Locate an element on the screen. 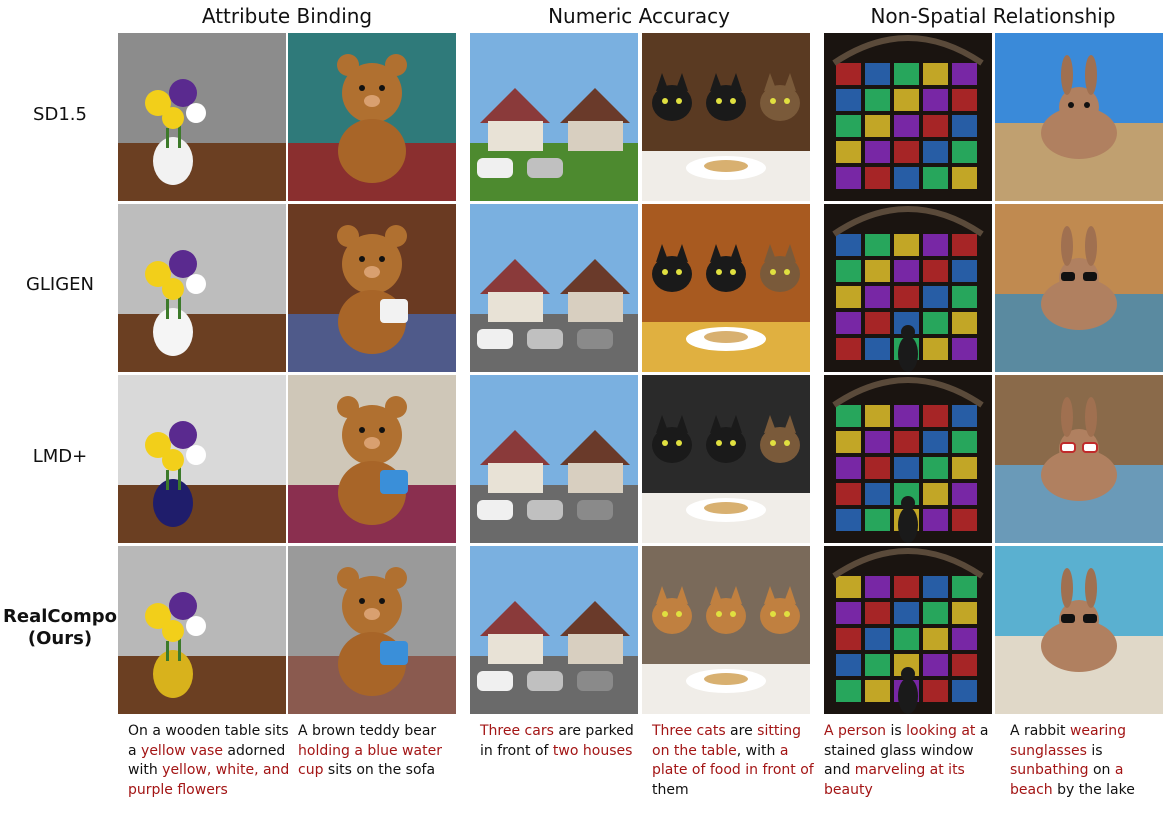  generated-image-gligen-cats is located at coordinates (726, 288).